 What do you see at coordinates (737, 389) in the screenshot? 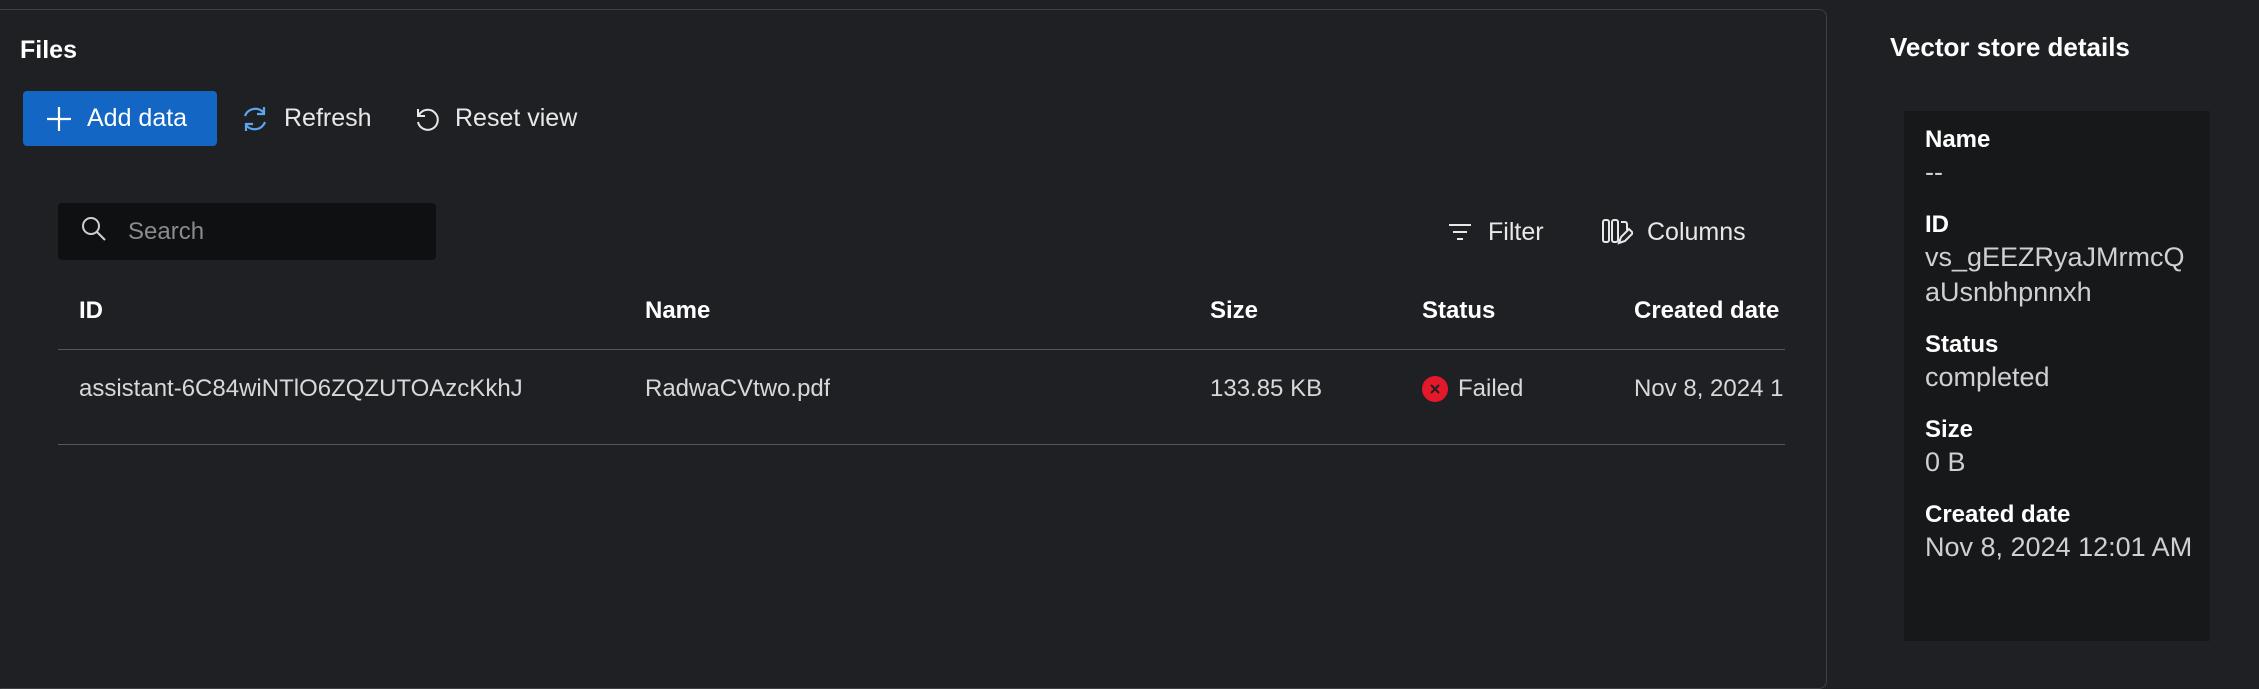
I see `cell-name: RadwaCVtwo.pdf` at bounding box center [737, 389].